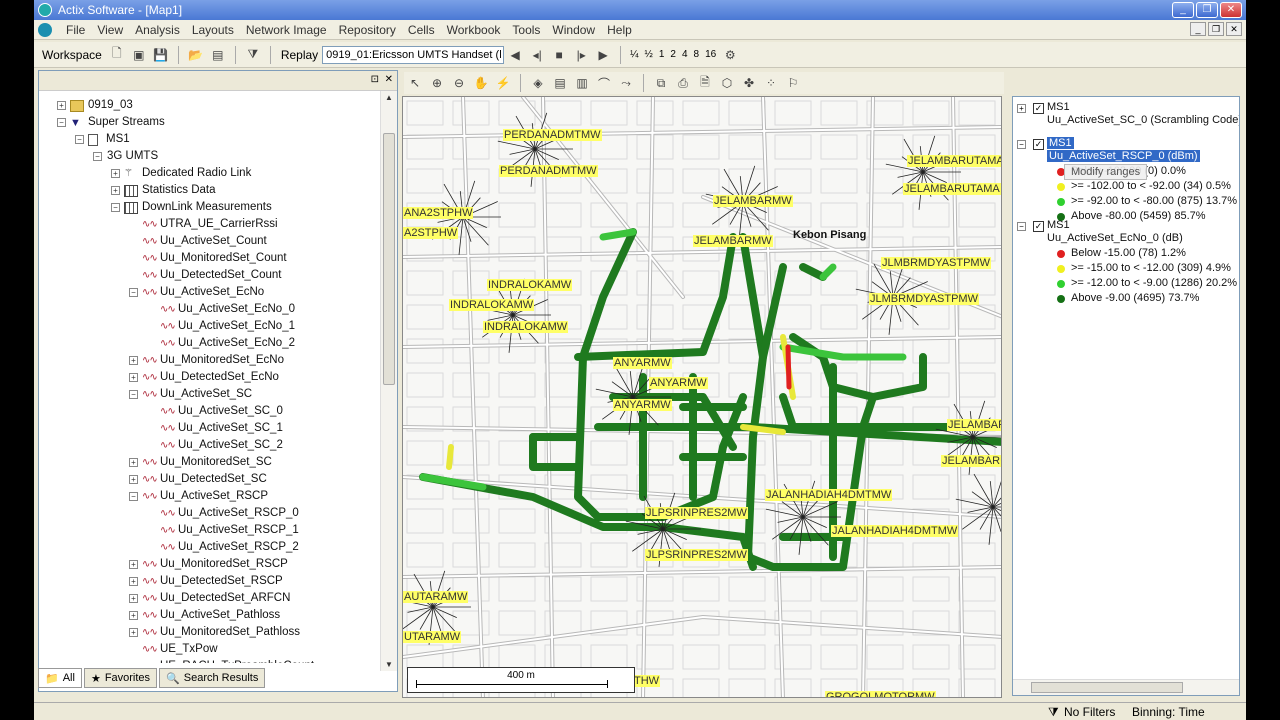  I want to click on step-backward-icon: ◂|, so click(537, 55).